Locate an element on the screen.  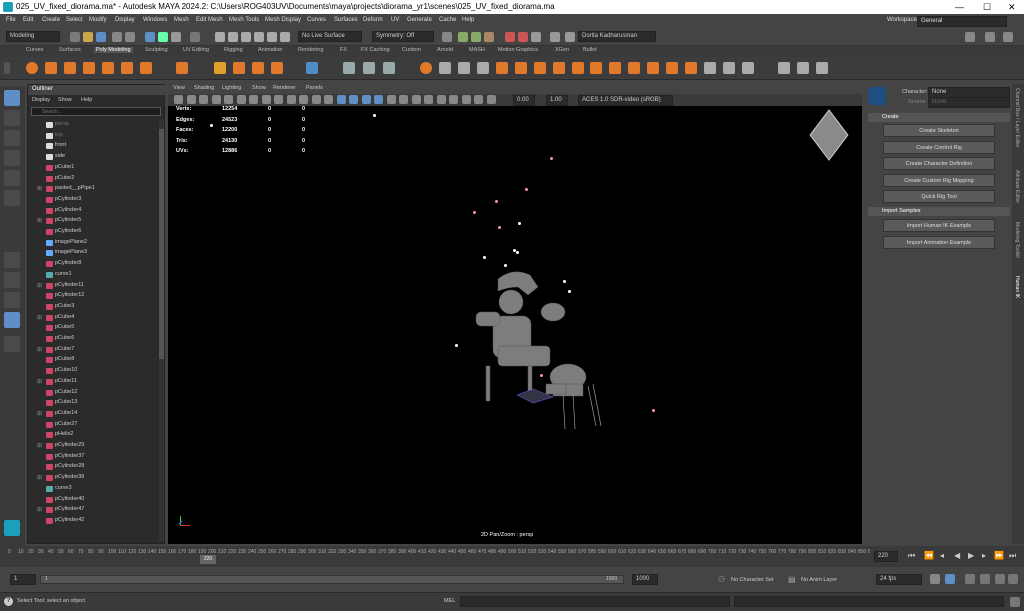
outliner-item: pasted__pPipe1 is located at coordinates (75, 188).